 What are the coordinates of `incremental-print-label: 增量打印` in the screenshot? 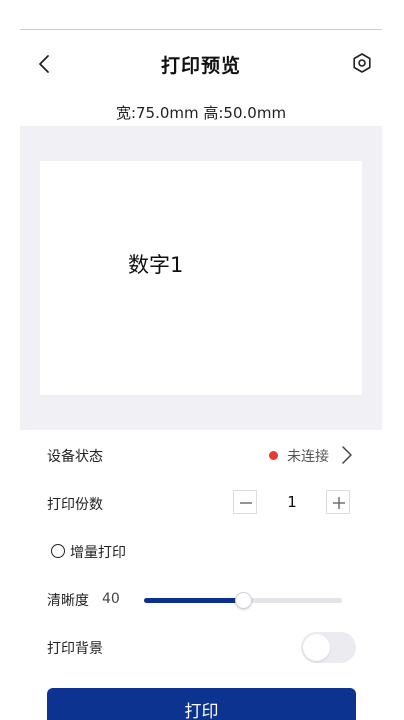 It's located at (98, 553).